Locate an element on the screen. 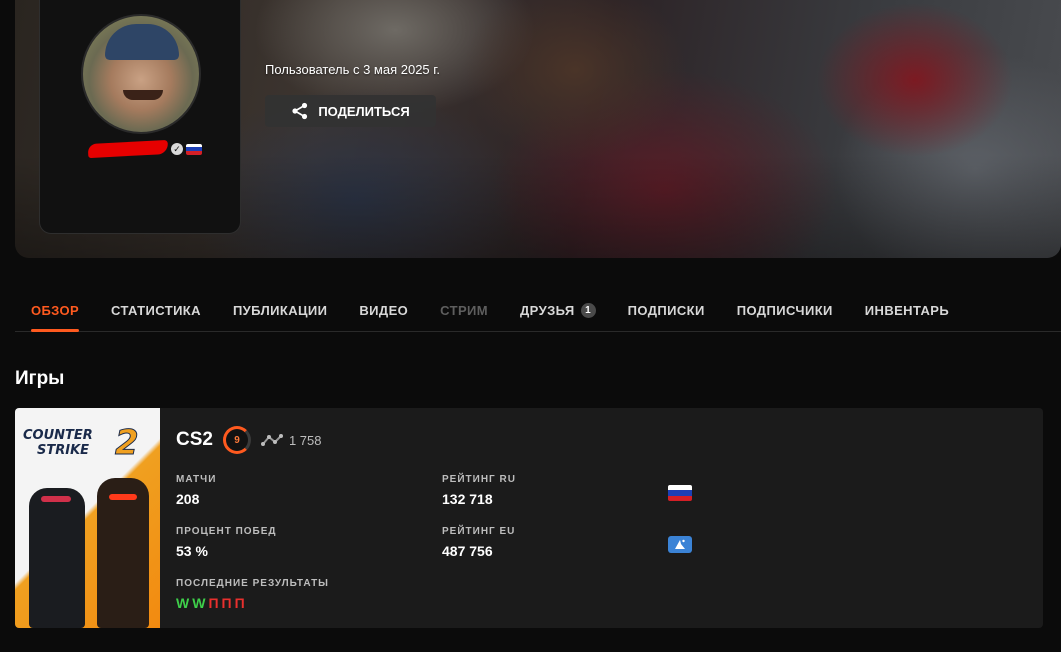 The width and height of the screenshot is (1061, 652). tab-statistics: СТАТИСТИКА is located at coordinates (156, 312).